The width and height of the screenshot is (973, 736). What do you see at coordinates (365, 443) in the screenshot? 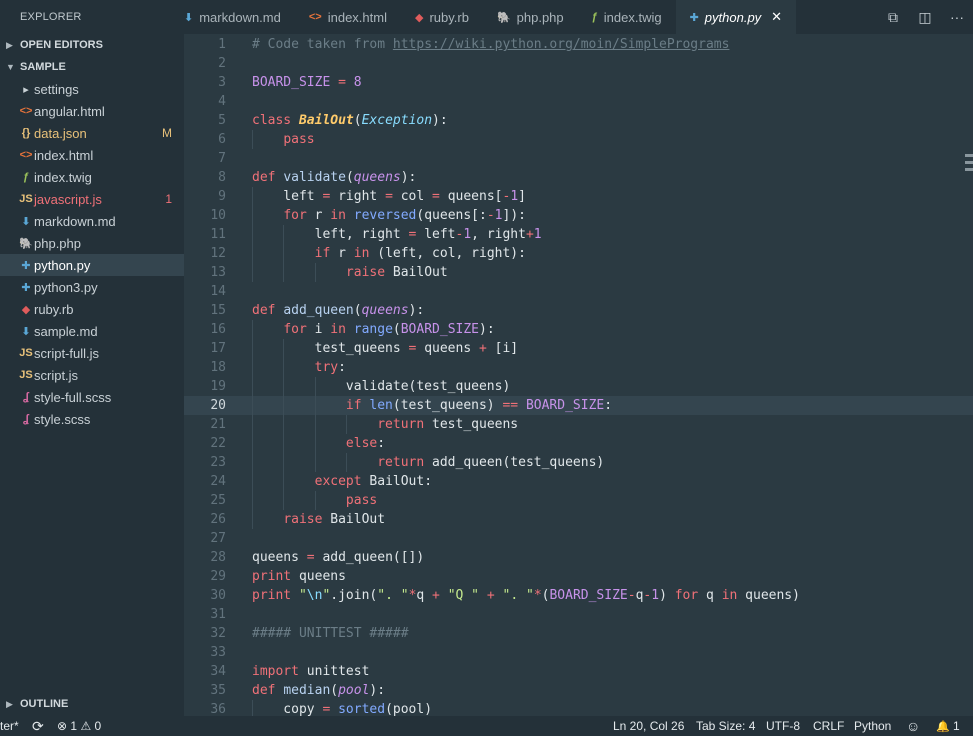
I see `code-text: else:` at bounding box center [365, 443].